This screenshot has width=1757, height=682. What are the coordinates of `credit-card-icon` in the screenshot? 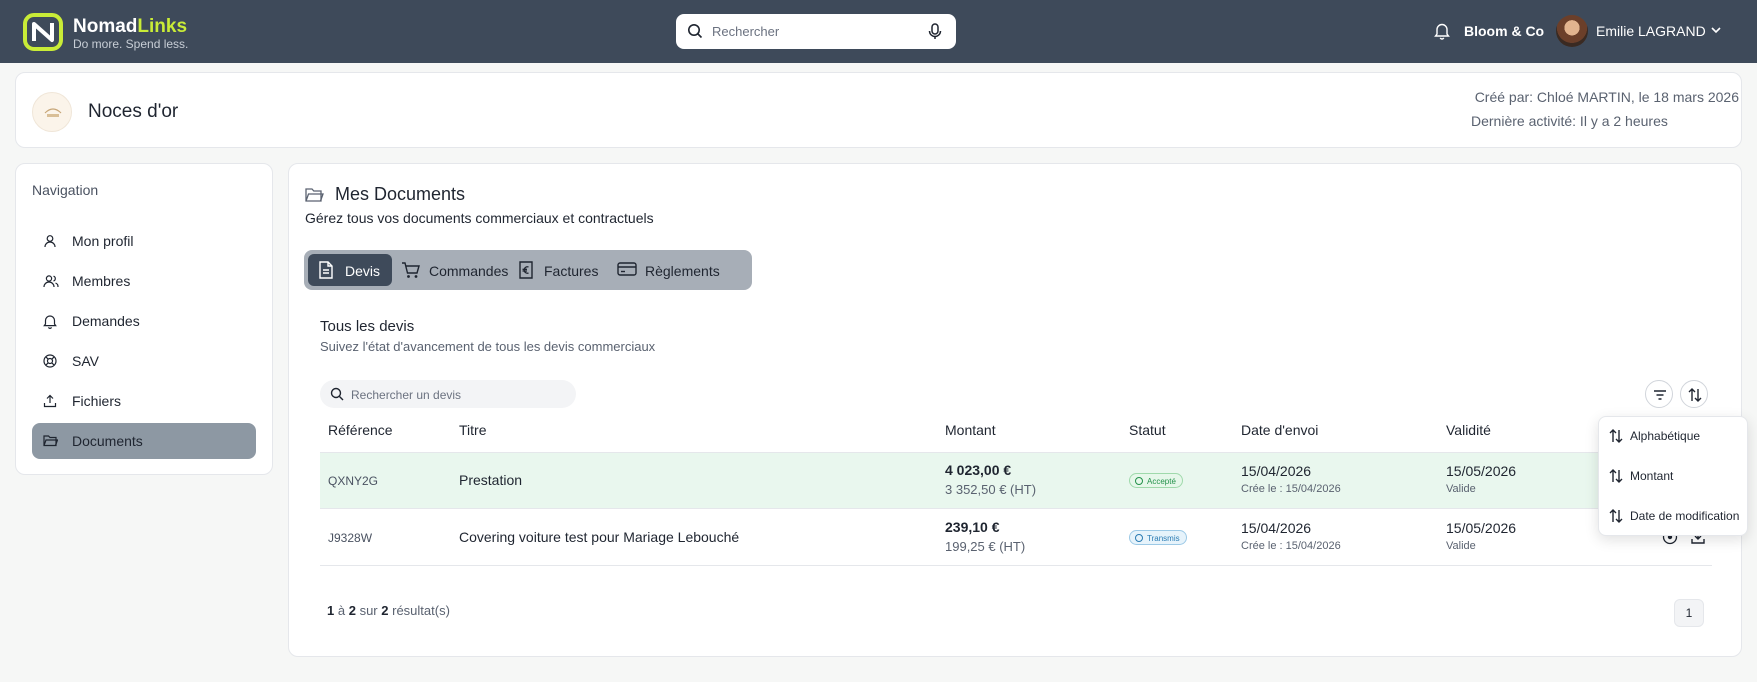 It's located at (627, 269).